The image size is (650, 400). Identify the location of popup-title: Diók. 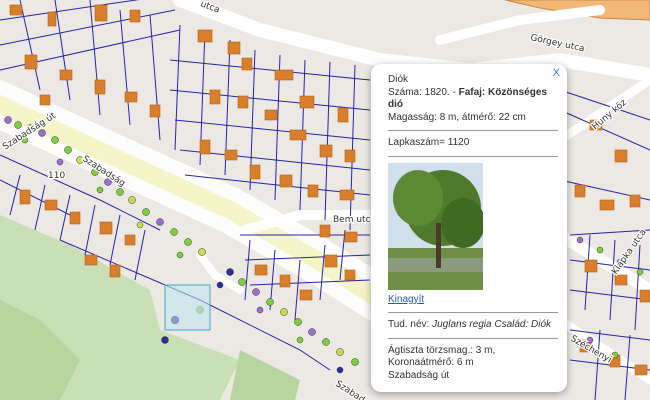
(398, 79).